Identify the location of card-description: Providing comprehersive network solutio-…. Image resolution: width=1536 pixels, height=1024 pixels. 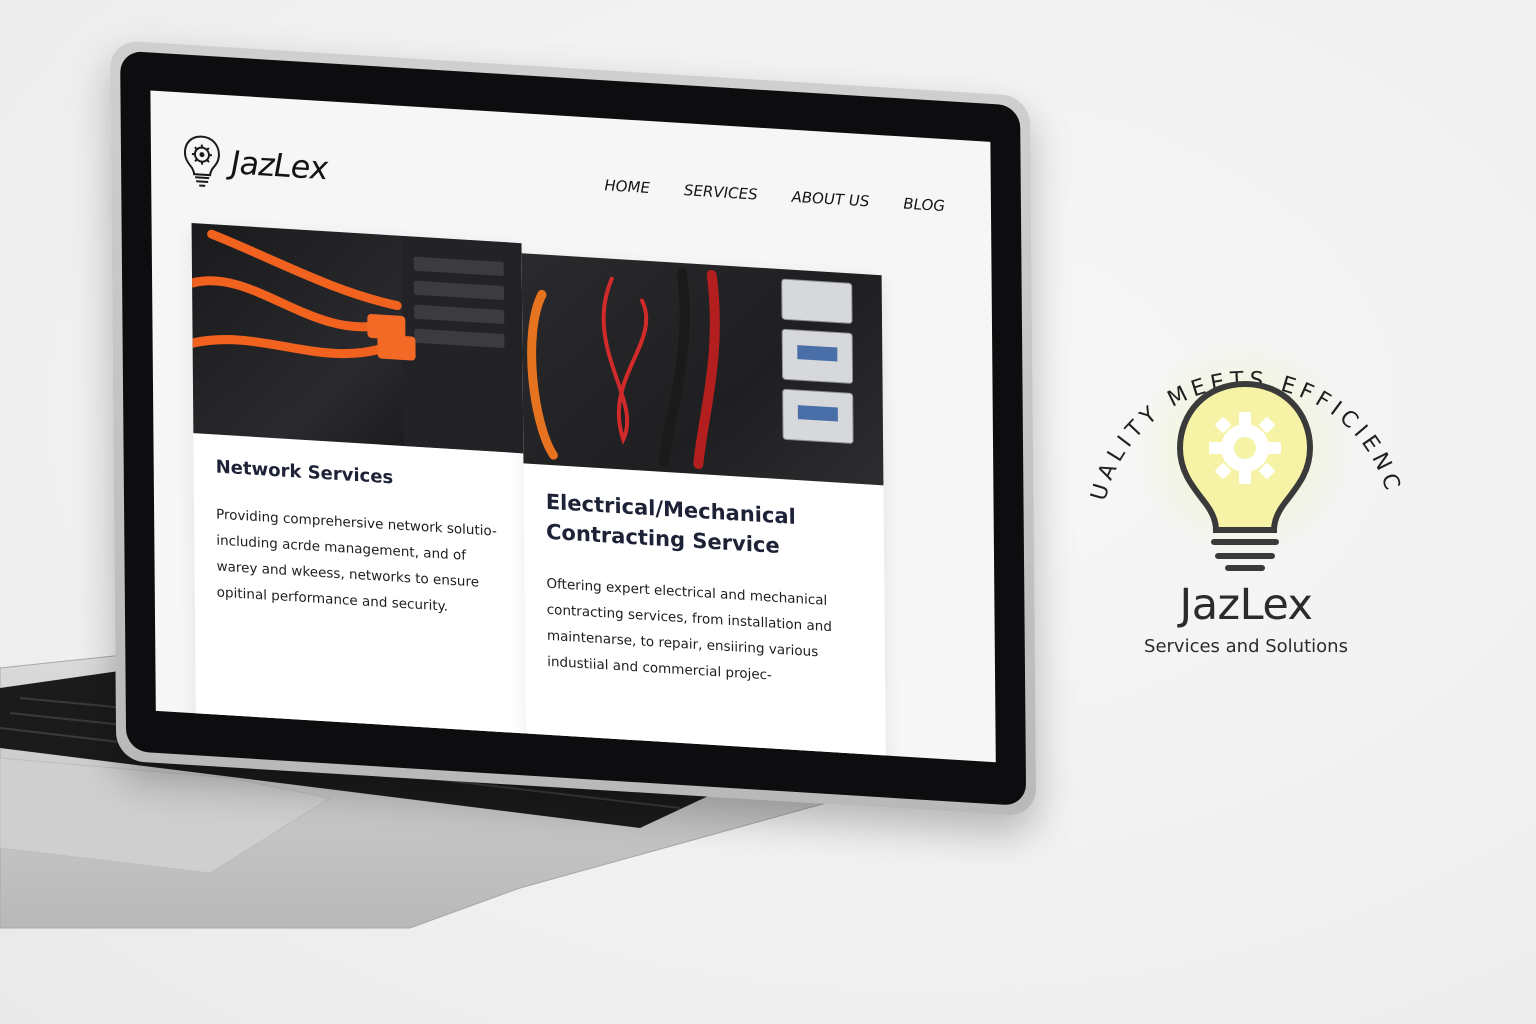
(356, 560).